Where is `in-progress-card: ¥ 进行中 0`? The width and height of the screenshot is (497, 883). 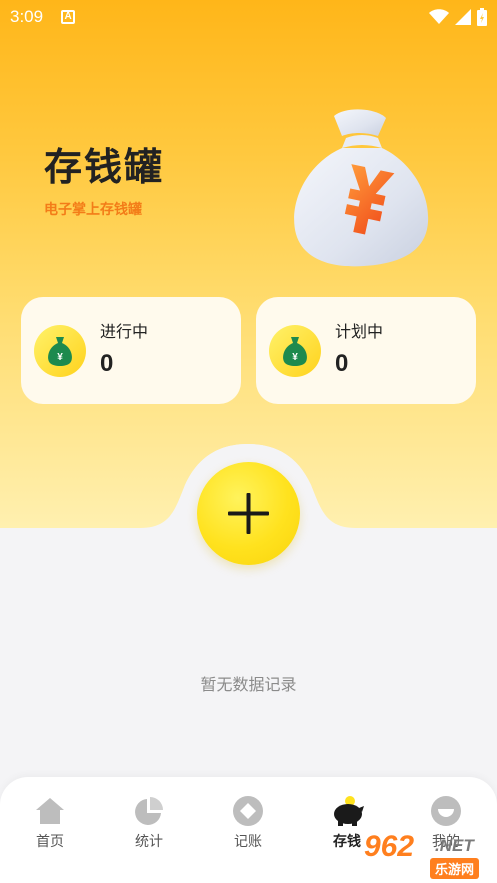
in-progress-card: ¥ 进行中 0 is located at coordinates (131, 350).